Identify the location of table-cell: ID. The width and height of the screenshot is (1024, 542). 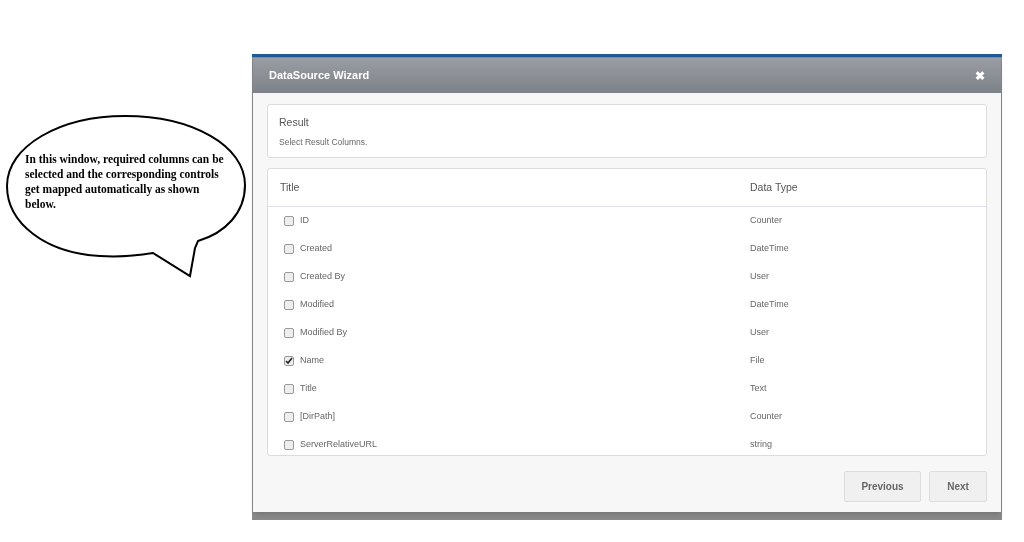
(304, 221).